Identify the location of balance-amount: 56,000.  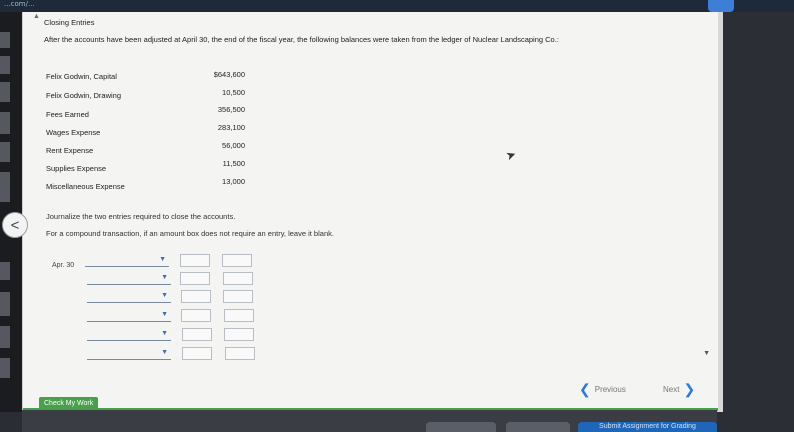
(233, 145).